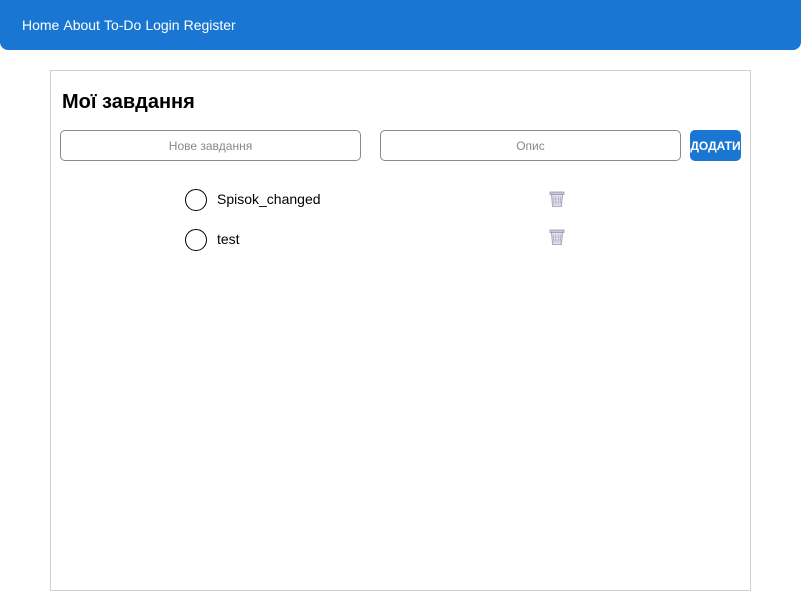 This screenshot has height=591, width=801. I want to click on add-task-button: ДОДАТИ, so click(715, 145).